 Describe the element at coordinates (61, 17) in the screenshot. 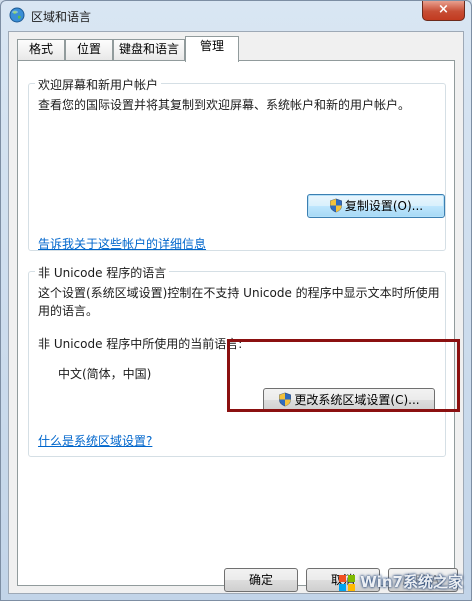

I see `window-title: 区域和语言` at that location.